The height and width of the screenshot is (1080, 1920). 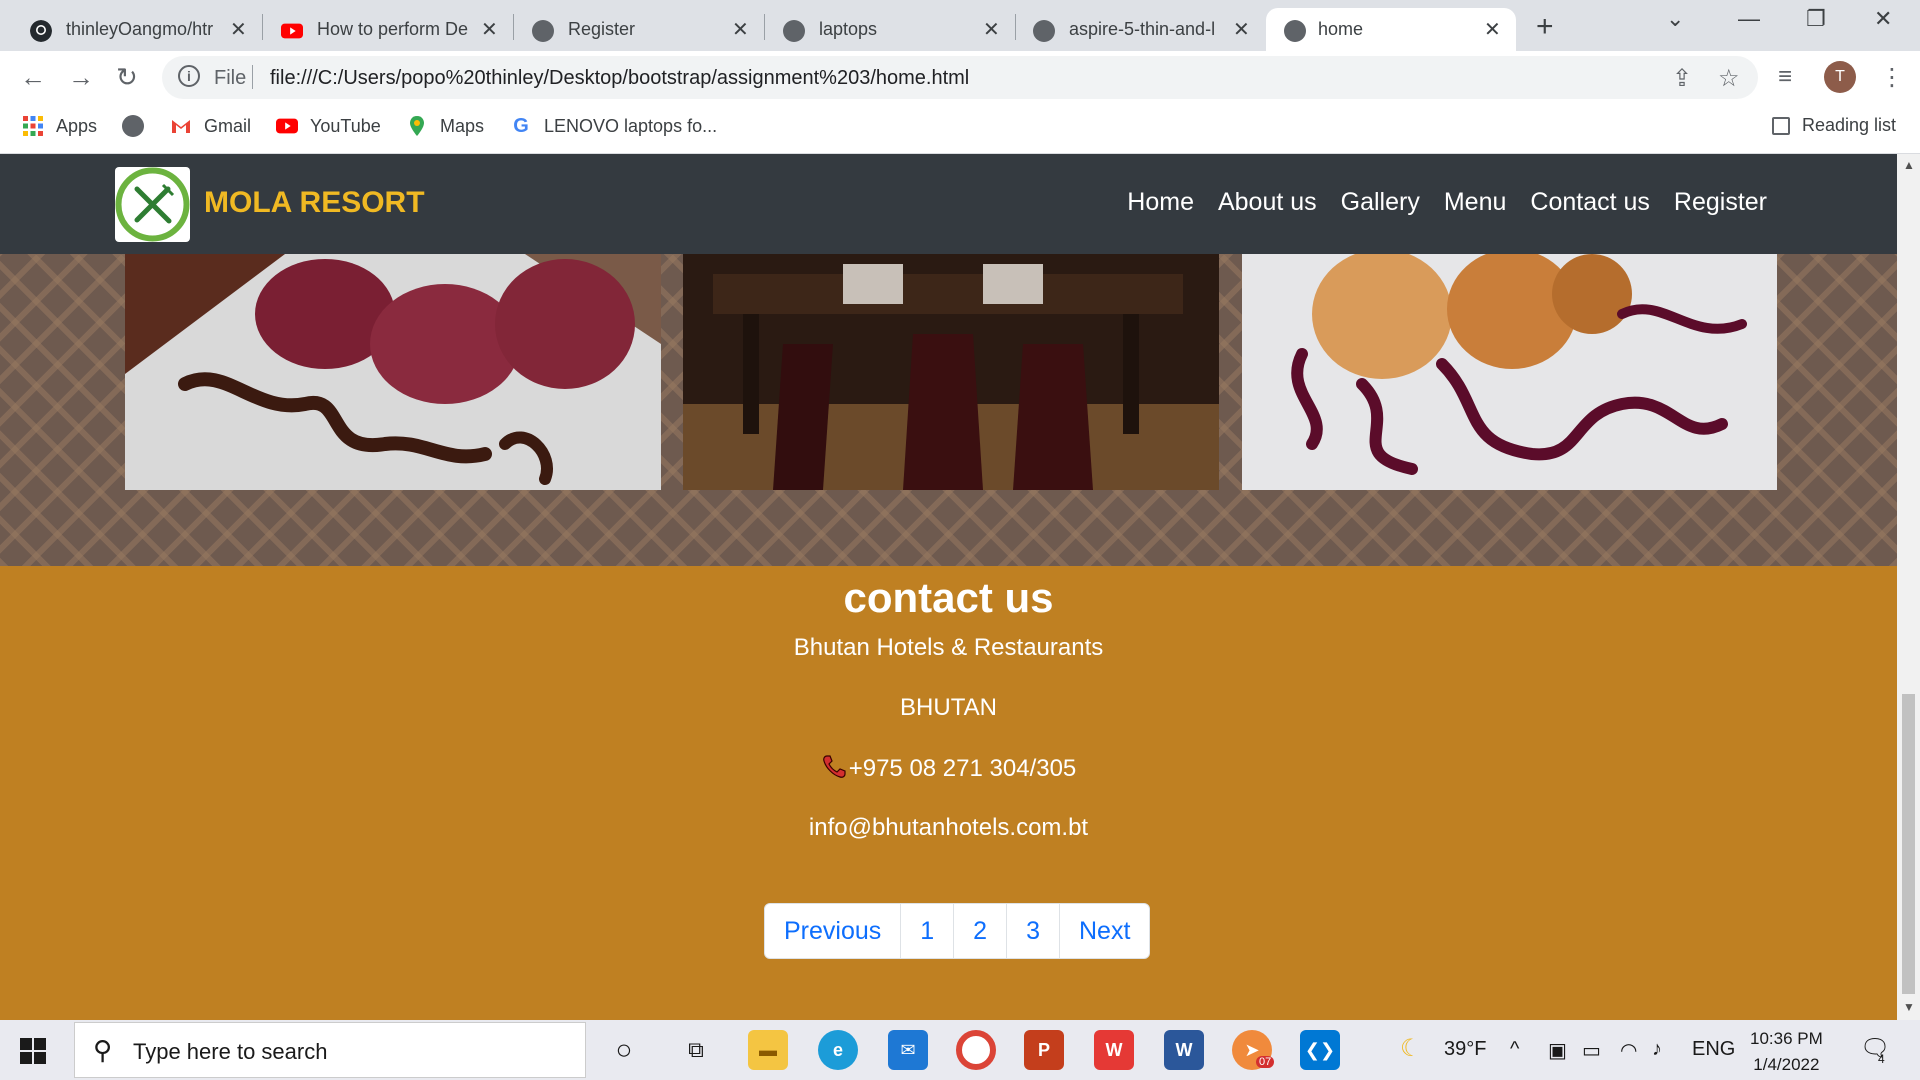 What do you see at coordinates (1184, 1050) in the screenshot?
I see `word-icon: W` at bounding box center [1184, 1050].